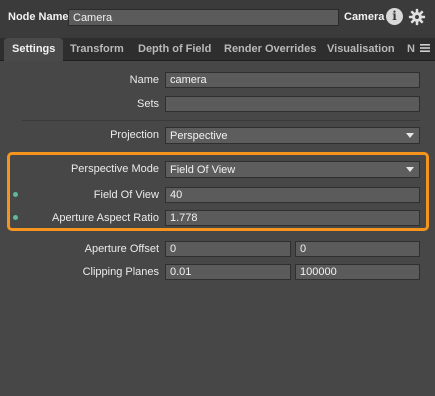 This screenshot has height=396, width=435. I want to click on aperture-aspect-ratio-input: 1.778, so click(292, 218).